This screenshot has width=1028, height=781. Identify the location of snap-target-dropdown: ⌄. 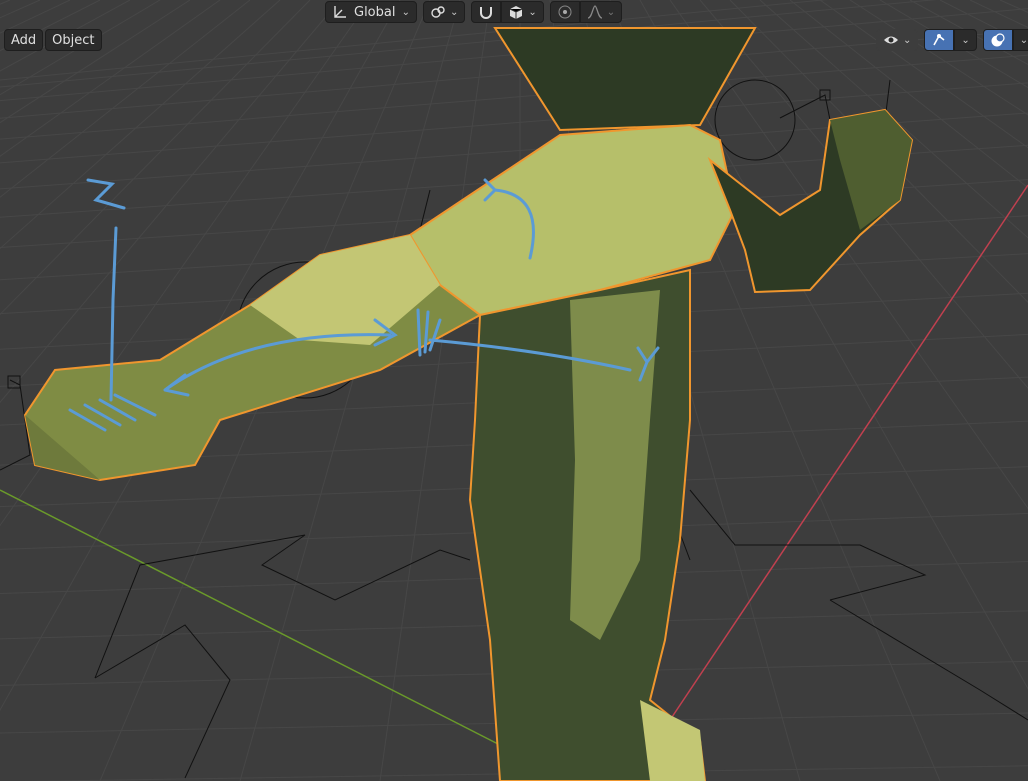
(522, 12).